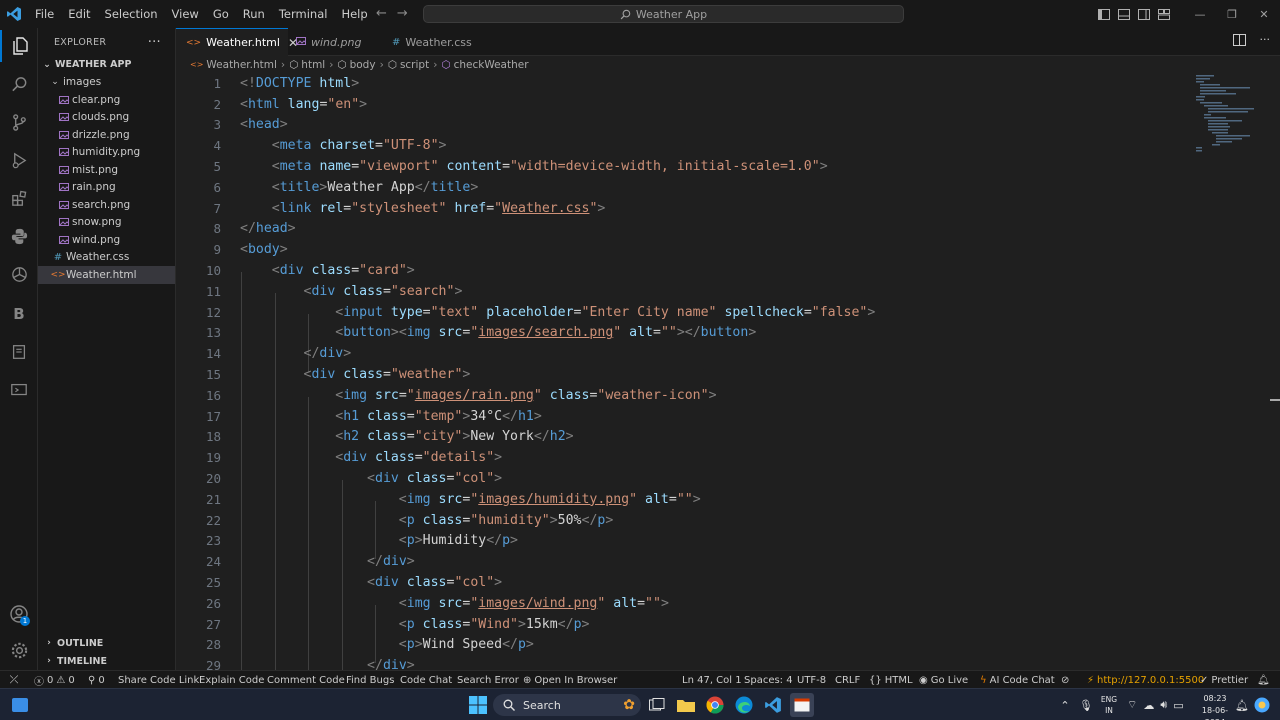  What do you see at coordinates (231, 680) in the screenshot?
I see `explain-code-button: Explain Code` at bounding box center [231, 680].